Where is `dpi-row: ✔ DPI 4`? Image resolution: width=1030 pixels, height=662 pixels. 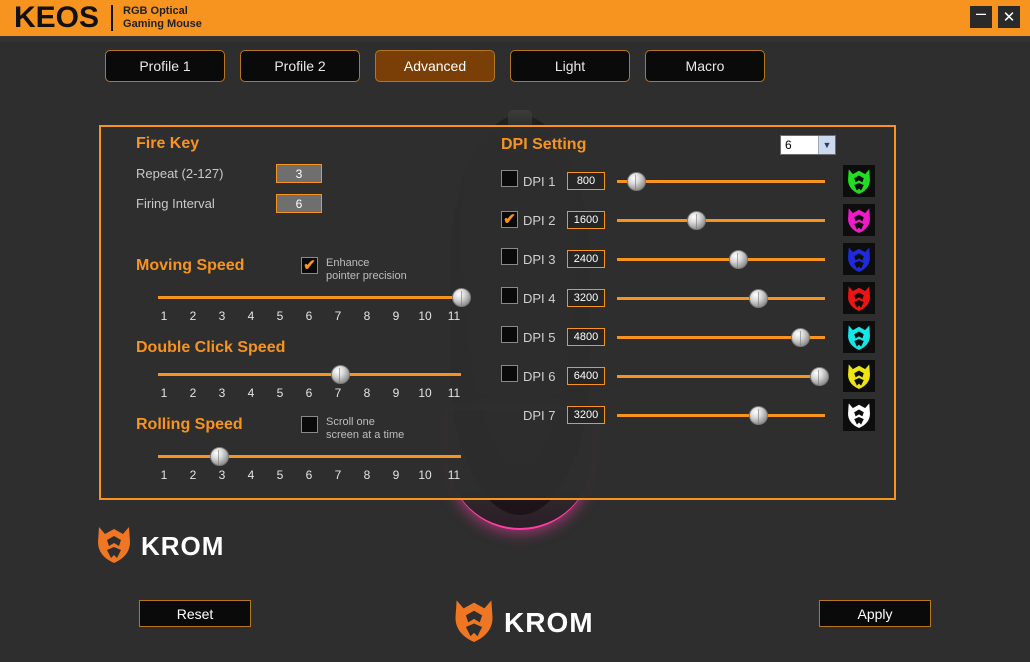 dpi-row: ✔ DPI 4 is located at coordinates (691, 298).